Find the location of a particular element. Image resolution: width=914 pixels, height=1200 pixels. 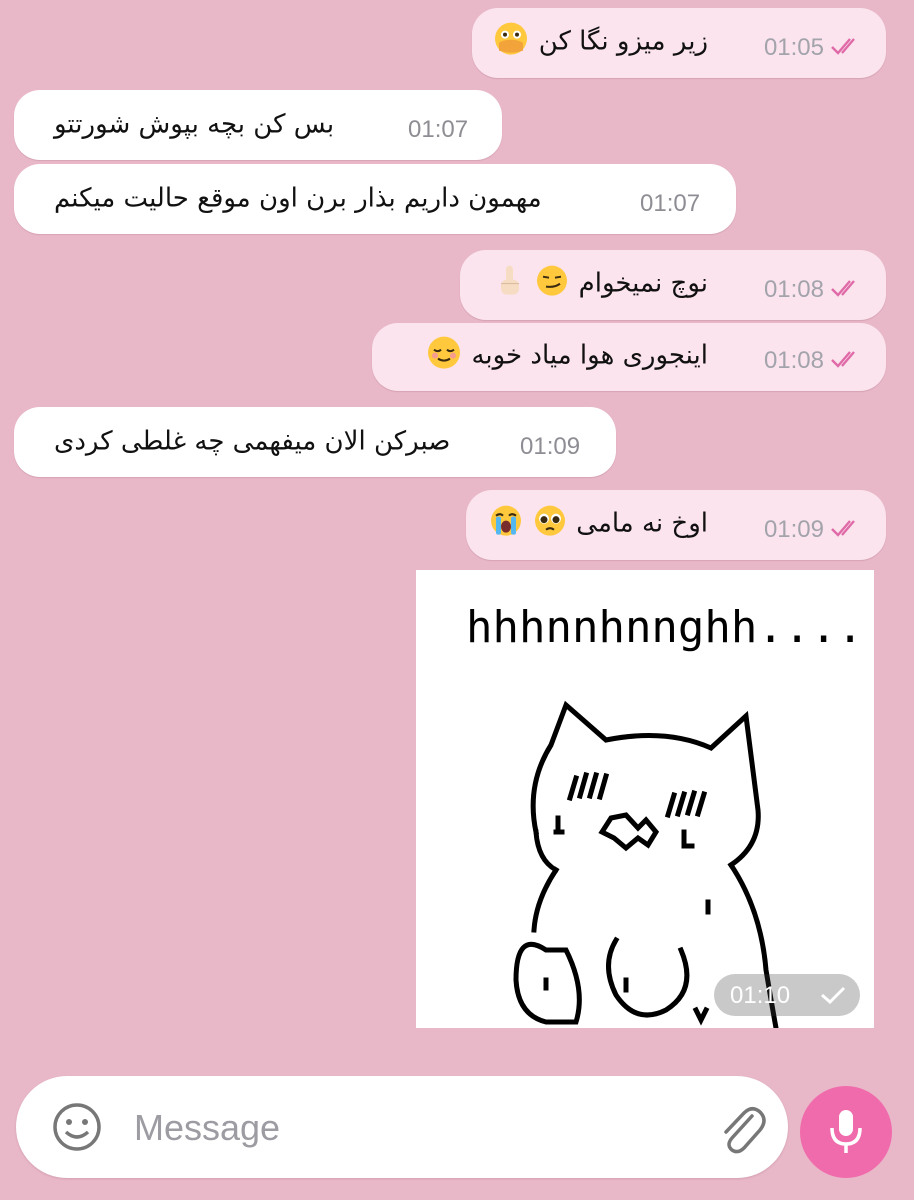

message-bubble-incoming: بس کن بچه بپوش شورتتو 01:07 is located at coordinates (258, 125).